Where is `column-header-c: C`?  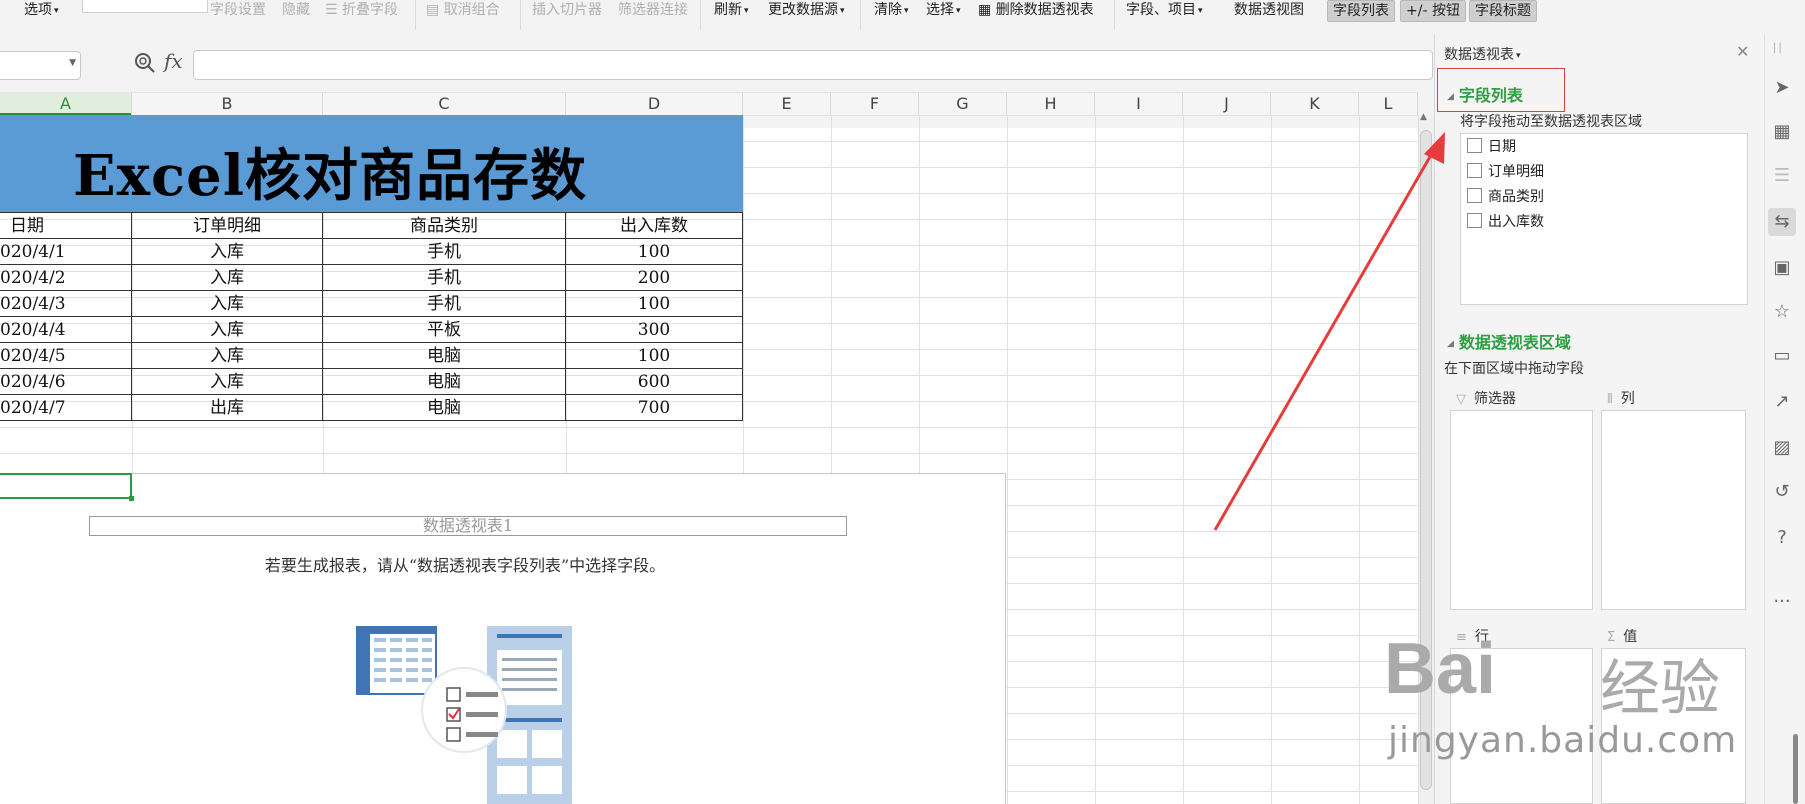 column-header-c: C is located at coordinates (444, 104).